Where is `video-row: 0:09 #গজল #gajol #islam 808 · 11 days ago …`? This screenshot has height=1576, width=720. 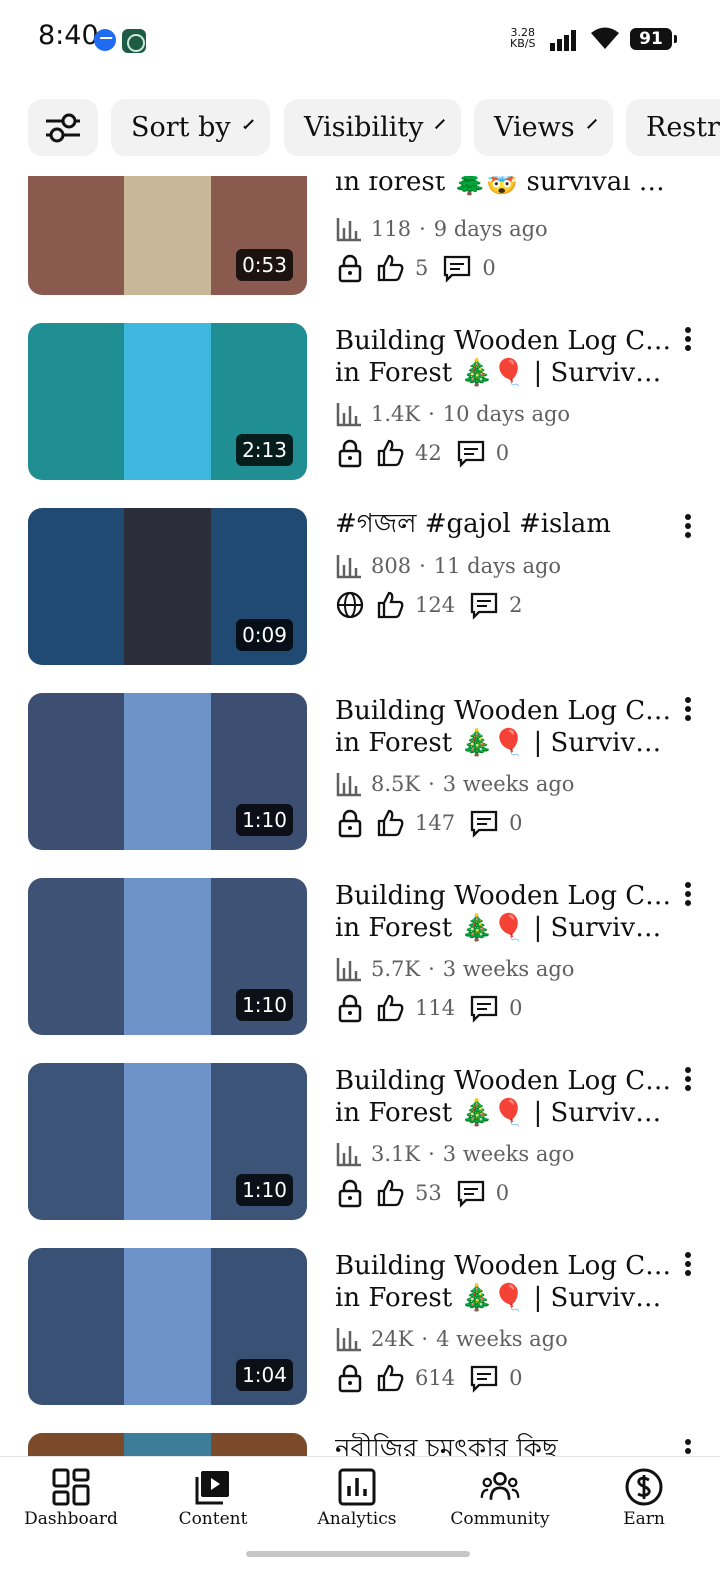
video-row: 0:09 #গজল #gajol #islam 808 · 11 days ago … is located at coordinates (360, 587).